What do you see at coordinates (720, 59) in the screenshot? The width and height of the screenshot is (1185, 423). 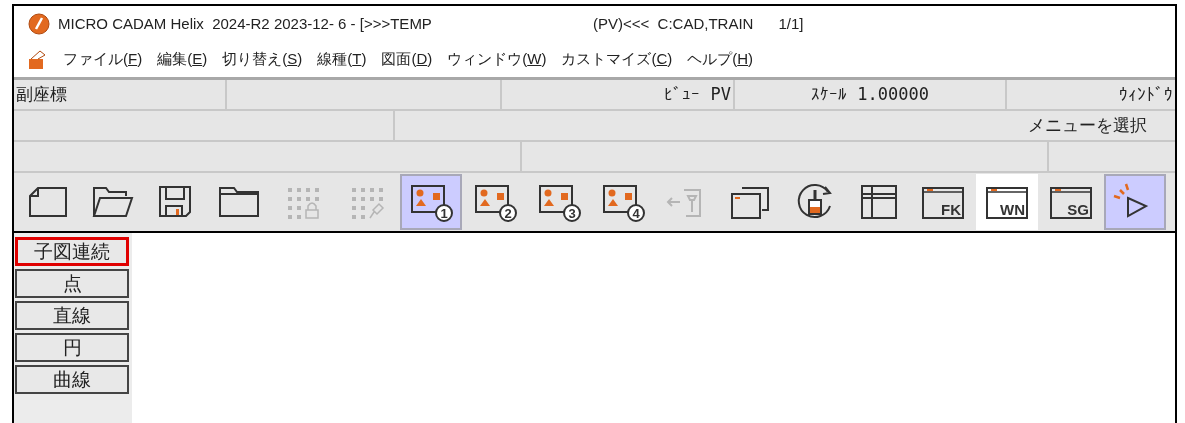 I see `menu-item: ヘルプ(H)` at bounding box center [720, 59].